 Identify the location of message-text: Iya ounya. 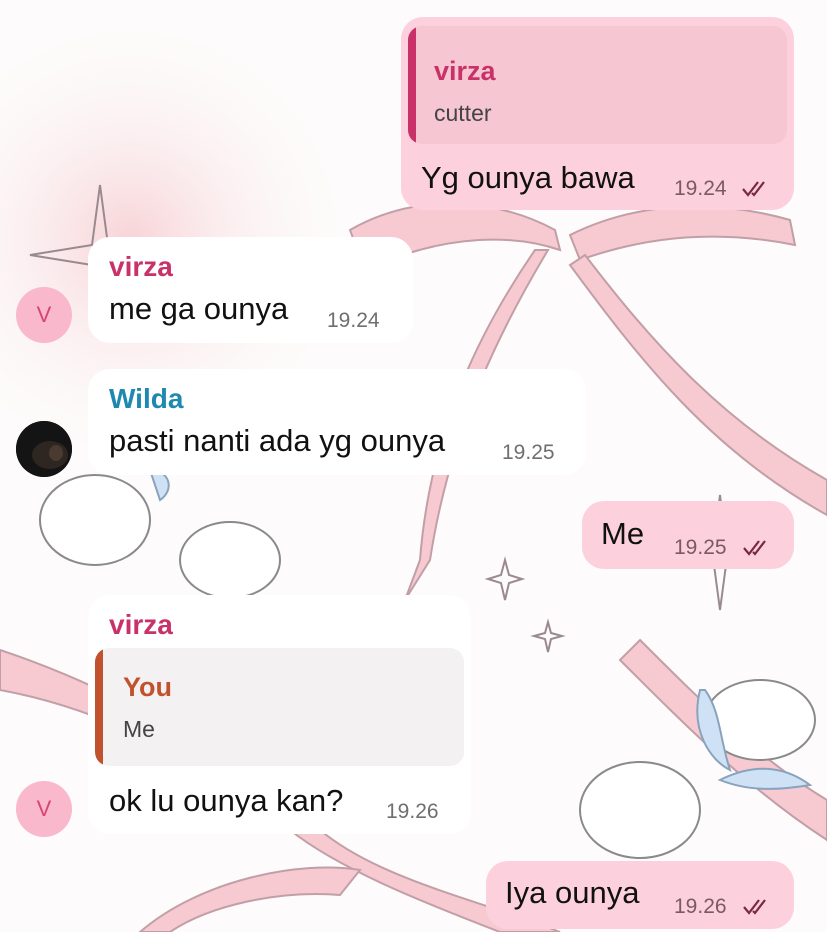
(572, 892).